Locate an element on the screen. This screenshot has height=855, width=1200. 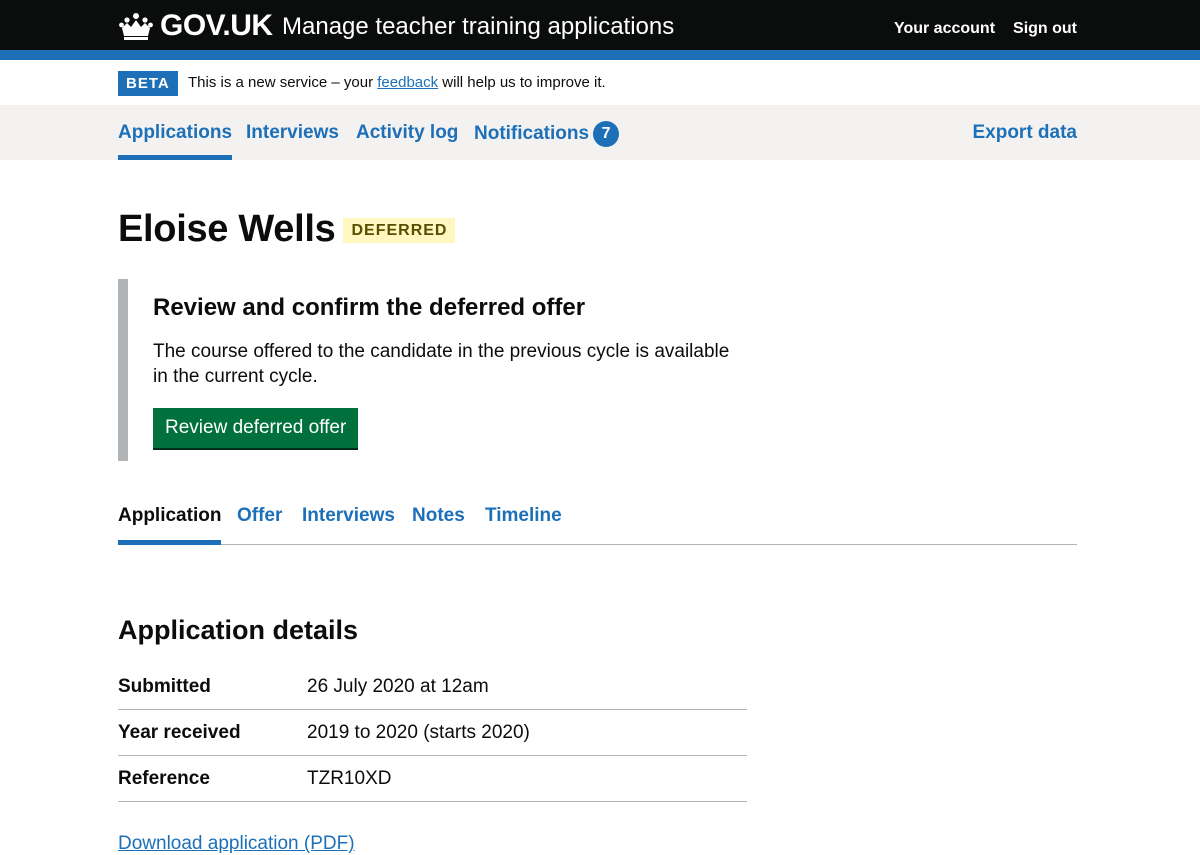
nav-interviews: Interviews is located at coordinates (292, 133).